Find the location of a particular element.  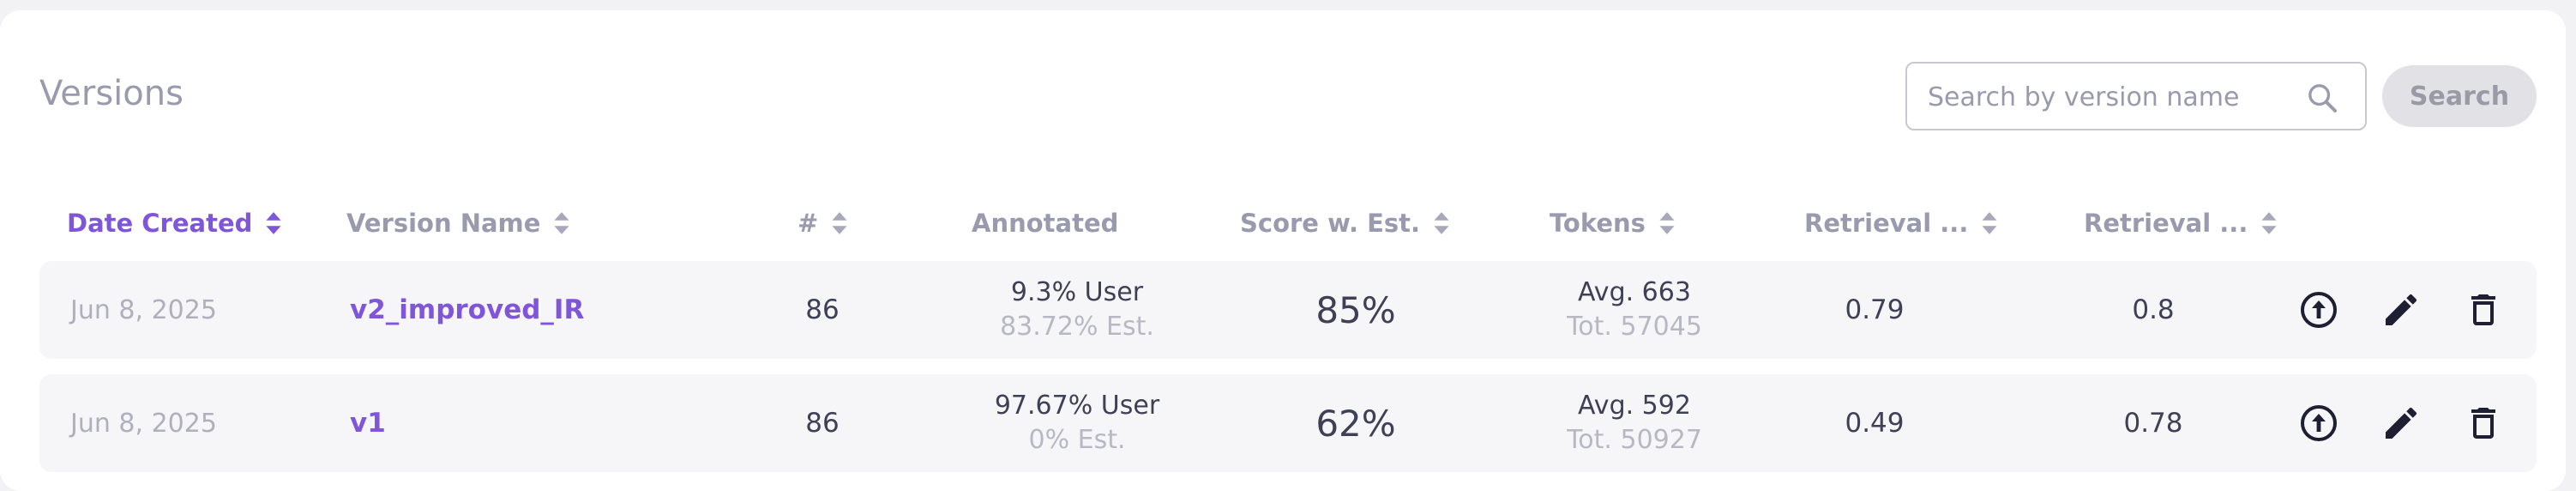

tokens-total: Tot. 50927 is located at coordinates (1634, 440).